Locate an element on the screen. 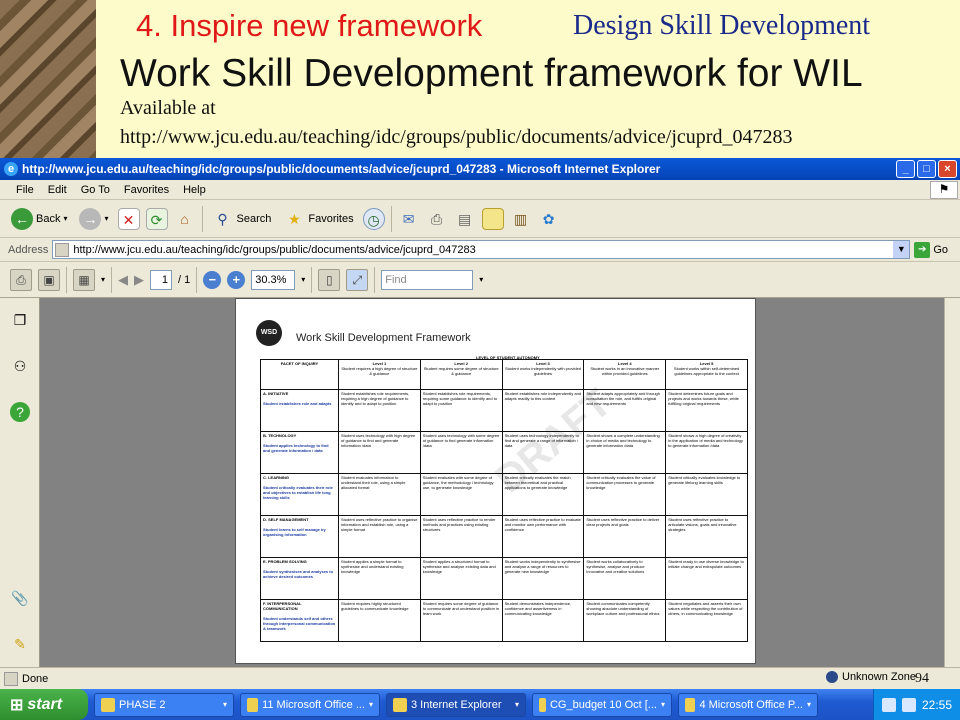 Image resolution: width=960 pixels, height=720 pixels. search-icon: ⚲ is located at coordinates (222, 218).